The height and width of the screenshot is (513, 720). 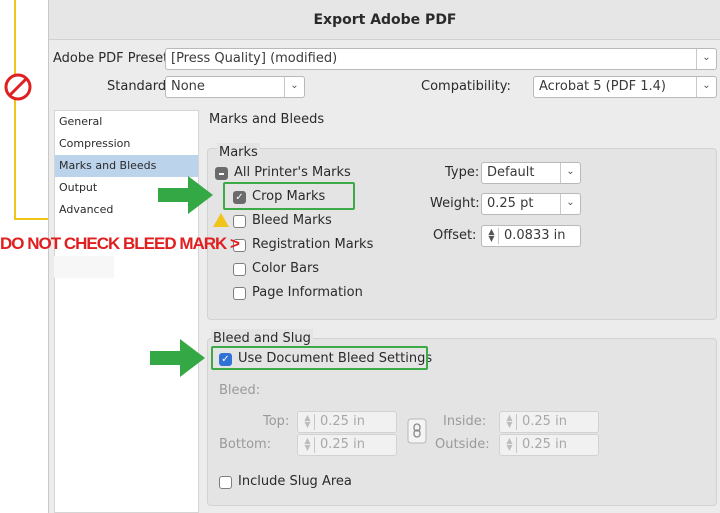 I want to click on marks-group-title: Marks, so click(x=238, y=153).